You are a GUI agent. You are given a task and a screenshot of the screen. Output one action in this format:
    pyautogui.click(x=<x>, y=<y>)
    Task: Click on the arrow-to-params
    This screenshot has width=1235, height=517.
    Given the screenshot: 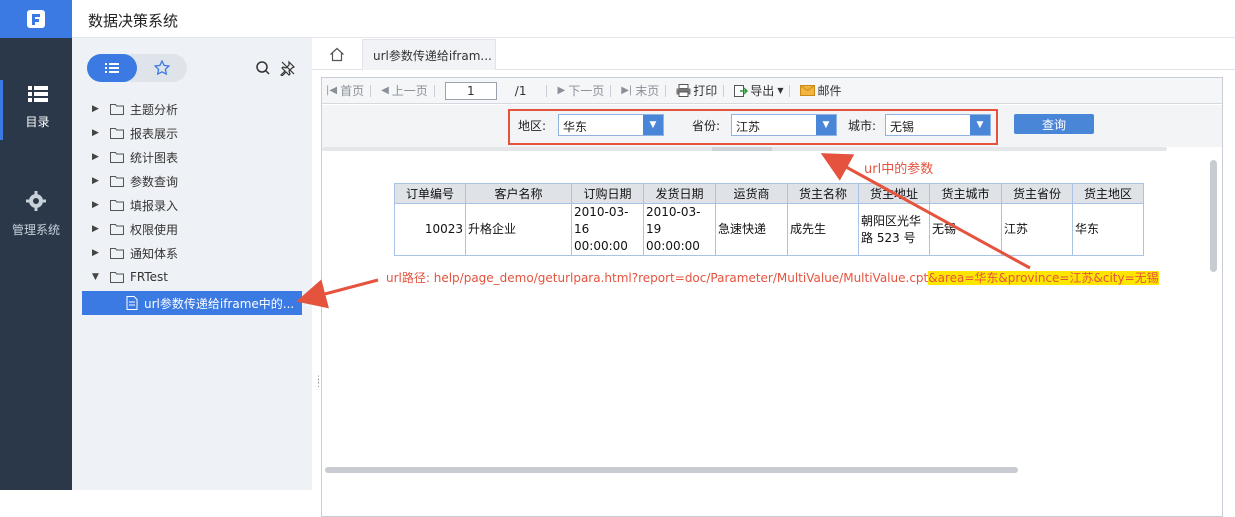 What is the action you would take?
    pyautogui.click(x=925, y=211)
    